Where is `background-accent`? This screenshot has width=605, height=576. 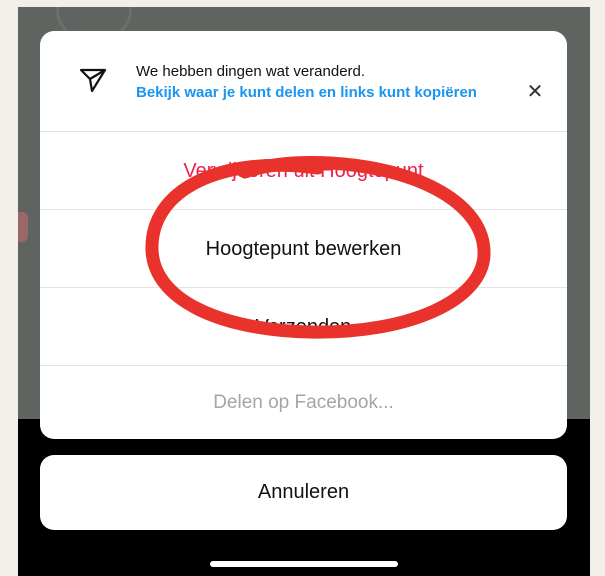 background-accent is located at coordinates (23, 227).